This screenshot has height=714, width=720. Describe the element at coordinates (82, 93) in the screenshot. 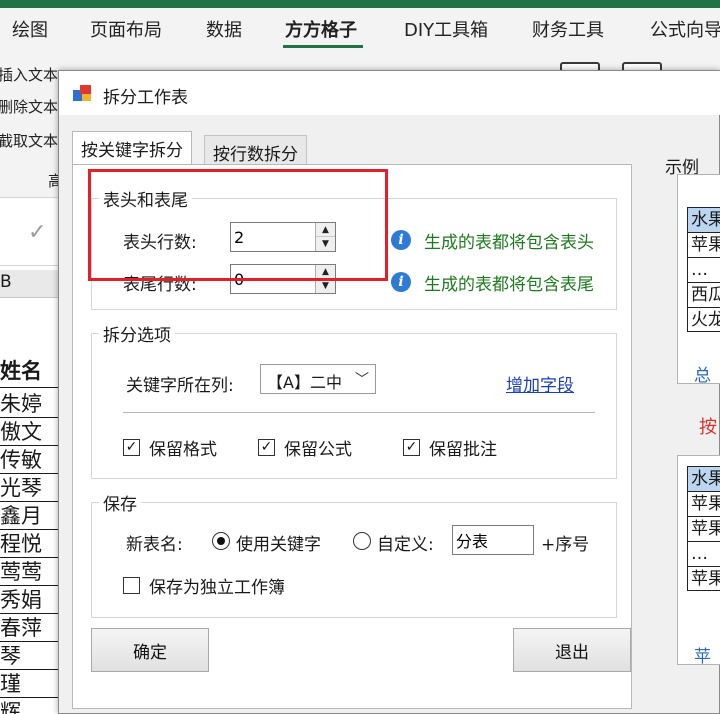

I see `app-logo-icon` at that location.